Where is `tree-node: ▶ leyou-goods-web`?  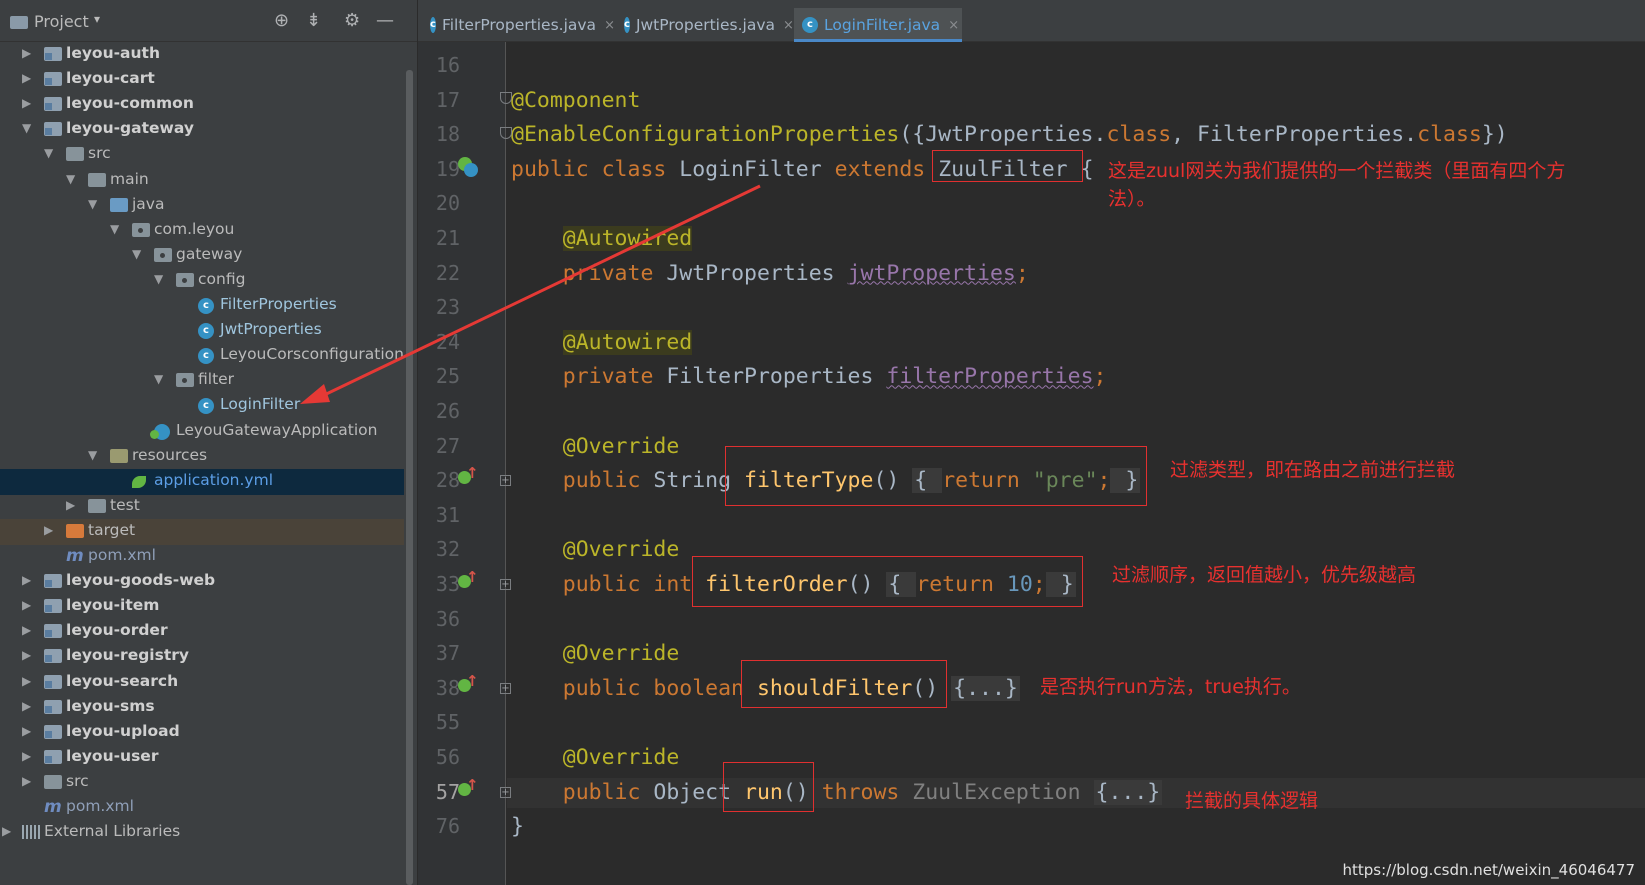
tree-node: ▶ leyou-goods-web is located at coordinates (202, 582).